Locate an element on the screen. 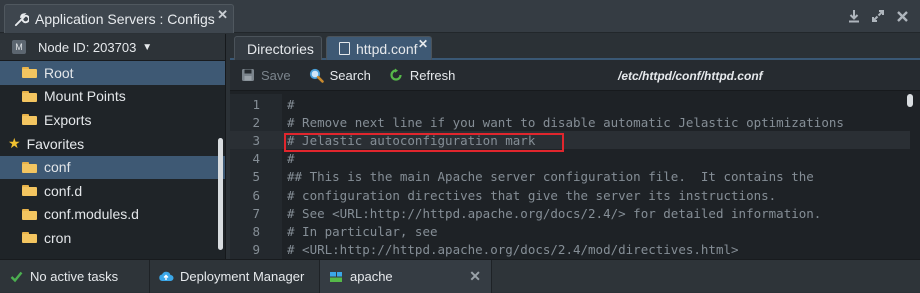 This screenshot has height=293, width=920. download-icon is located at coordinates (854, 16).